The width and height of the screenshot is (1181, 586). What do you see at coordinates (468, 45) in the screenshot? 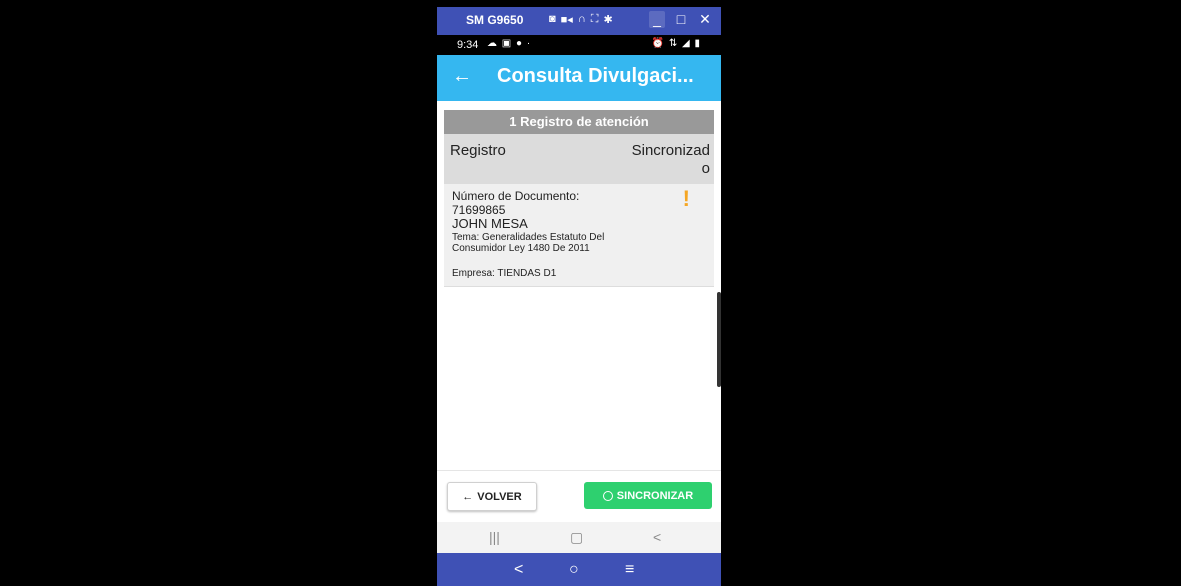
I see `status-time: 9:34` at bounding box center [468, 45].